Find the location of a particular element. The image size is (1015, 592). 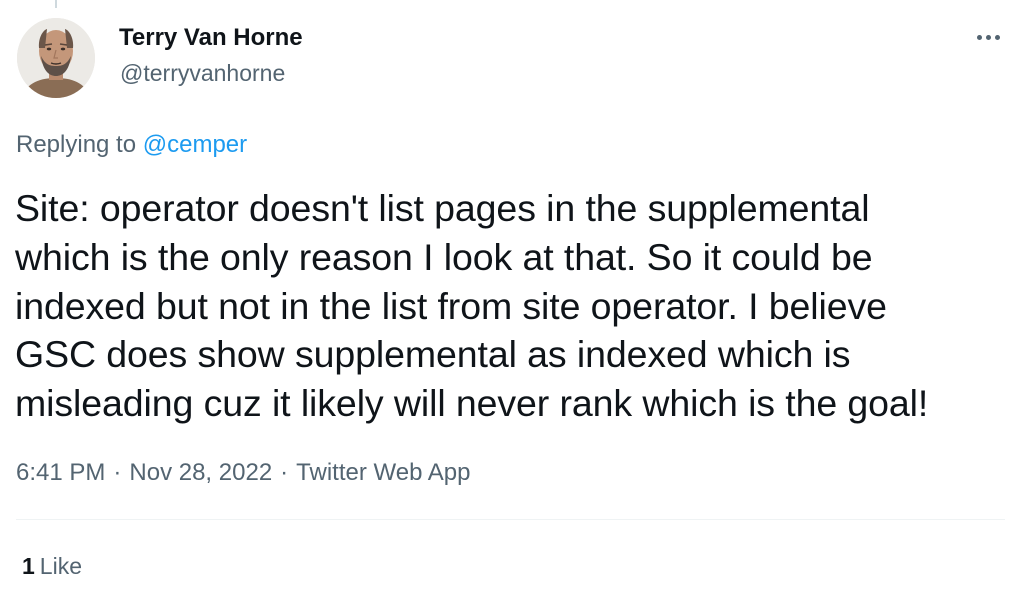

reply-mention-link: @cemper is located at coordinates (195, 144).